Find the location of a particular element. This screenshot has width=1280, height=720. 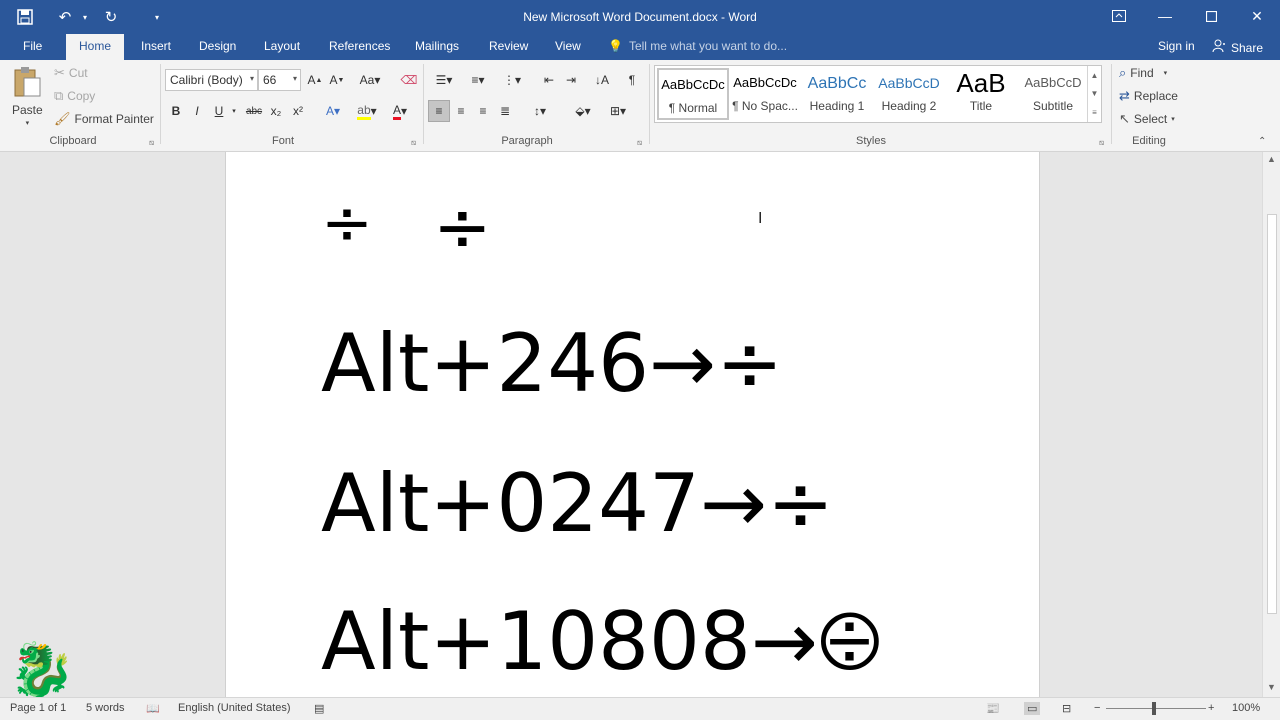

tab-design: Design is located at coordinates (217, 47).